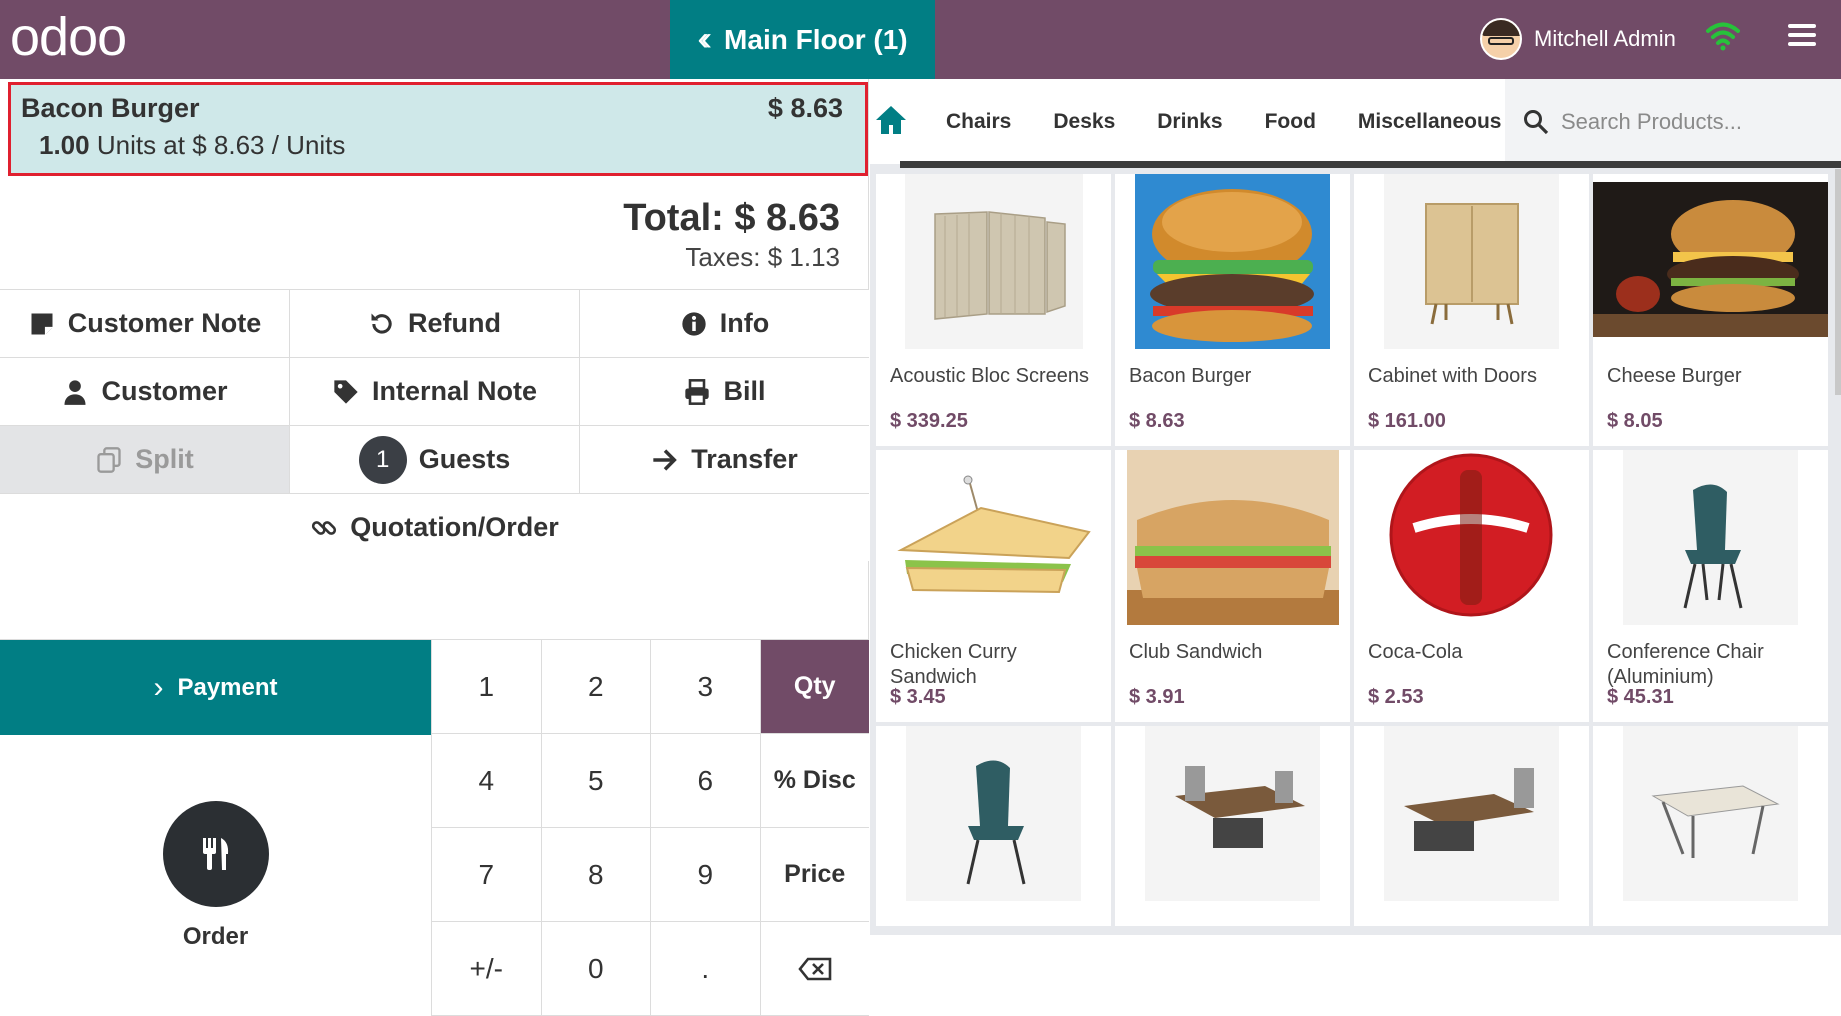  I want to click on quotation-order-button: Quotation/Order, so click(434, 527).